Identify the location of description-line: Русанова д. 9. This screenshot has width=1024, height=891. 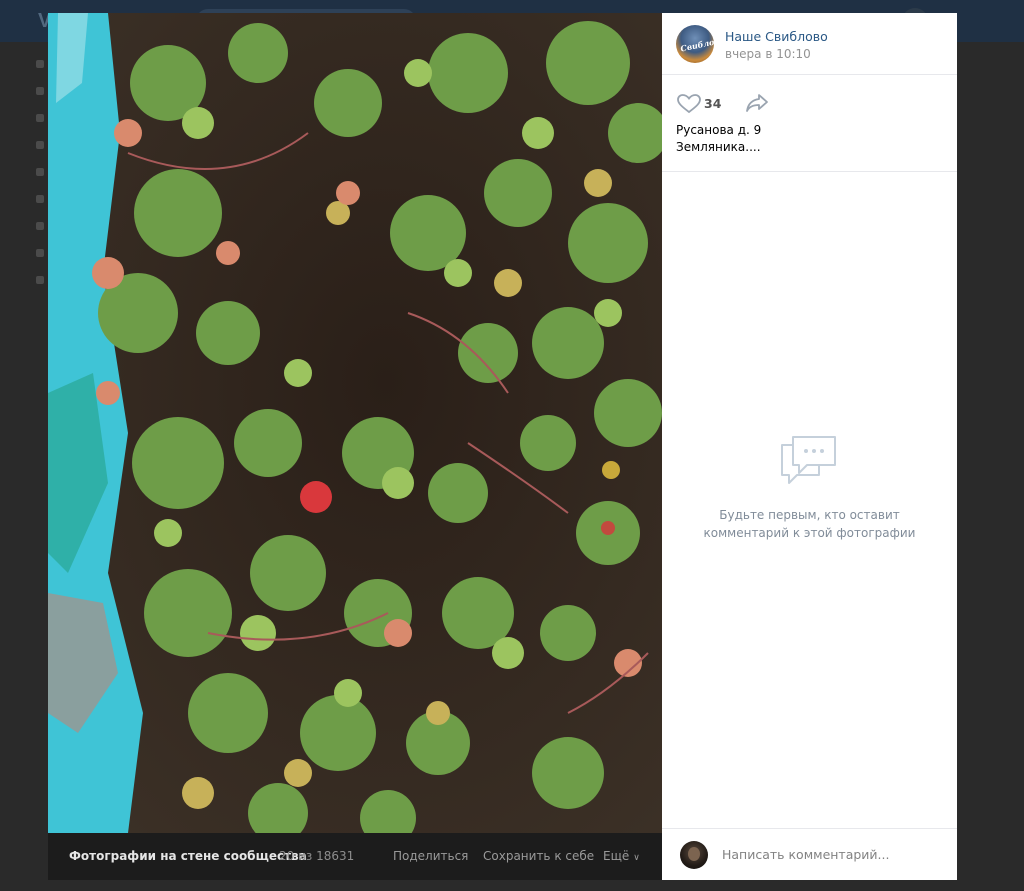
(719, 130).